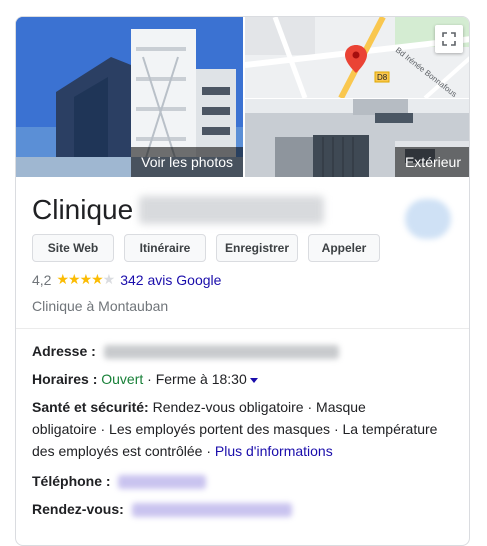 The height and width of the screenshot is (546, 487). I want to click on divider, so click(242, 328).